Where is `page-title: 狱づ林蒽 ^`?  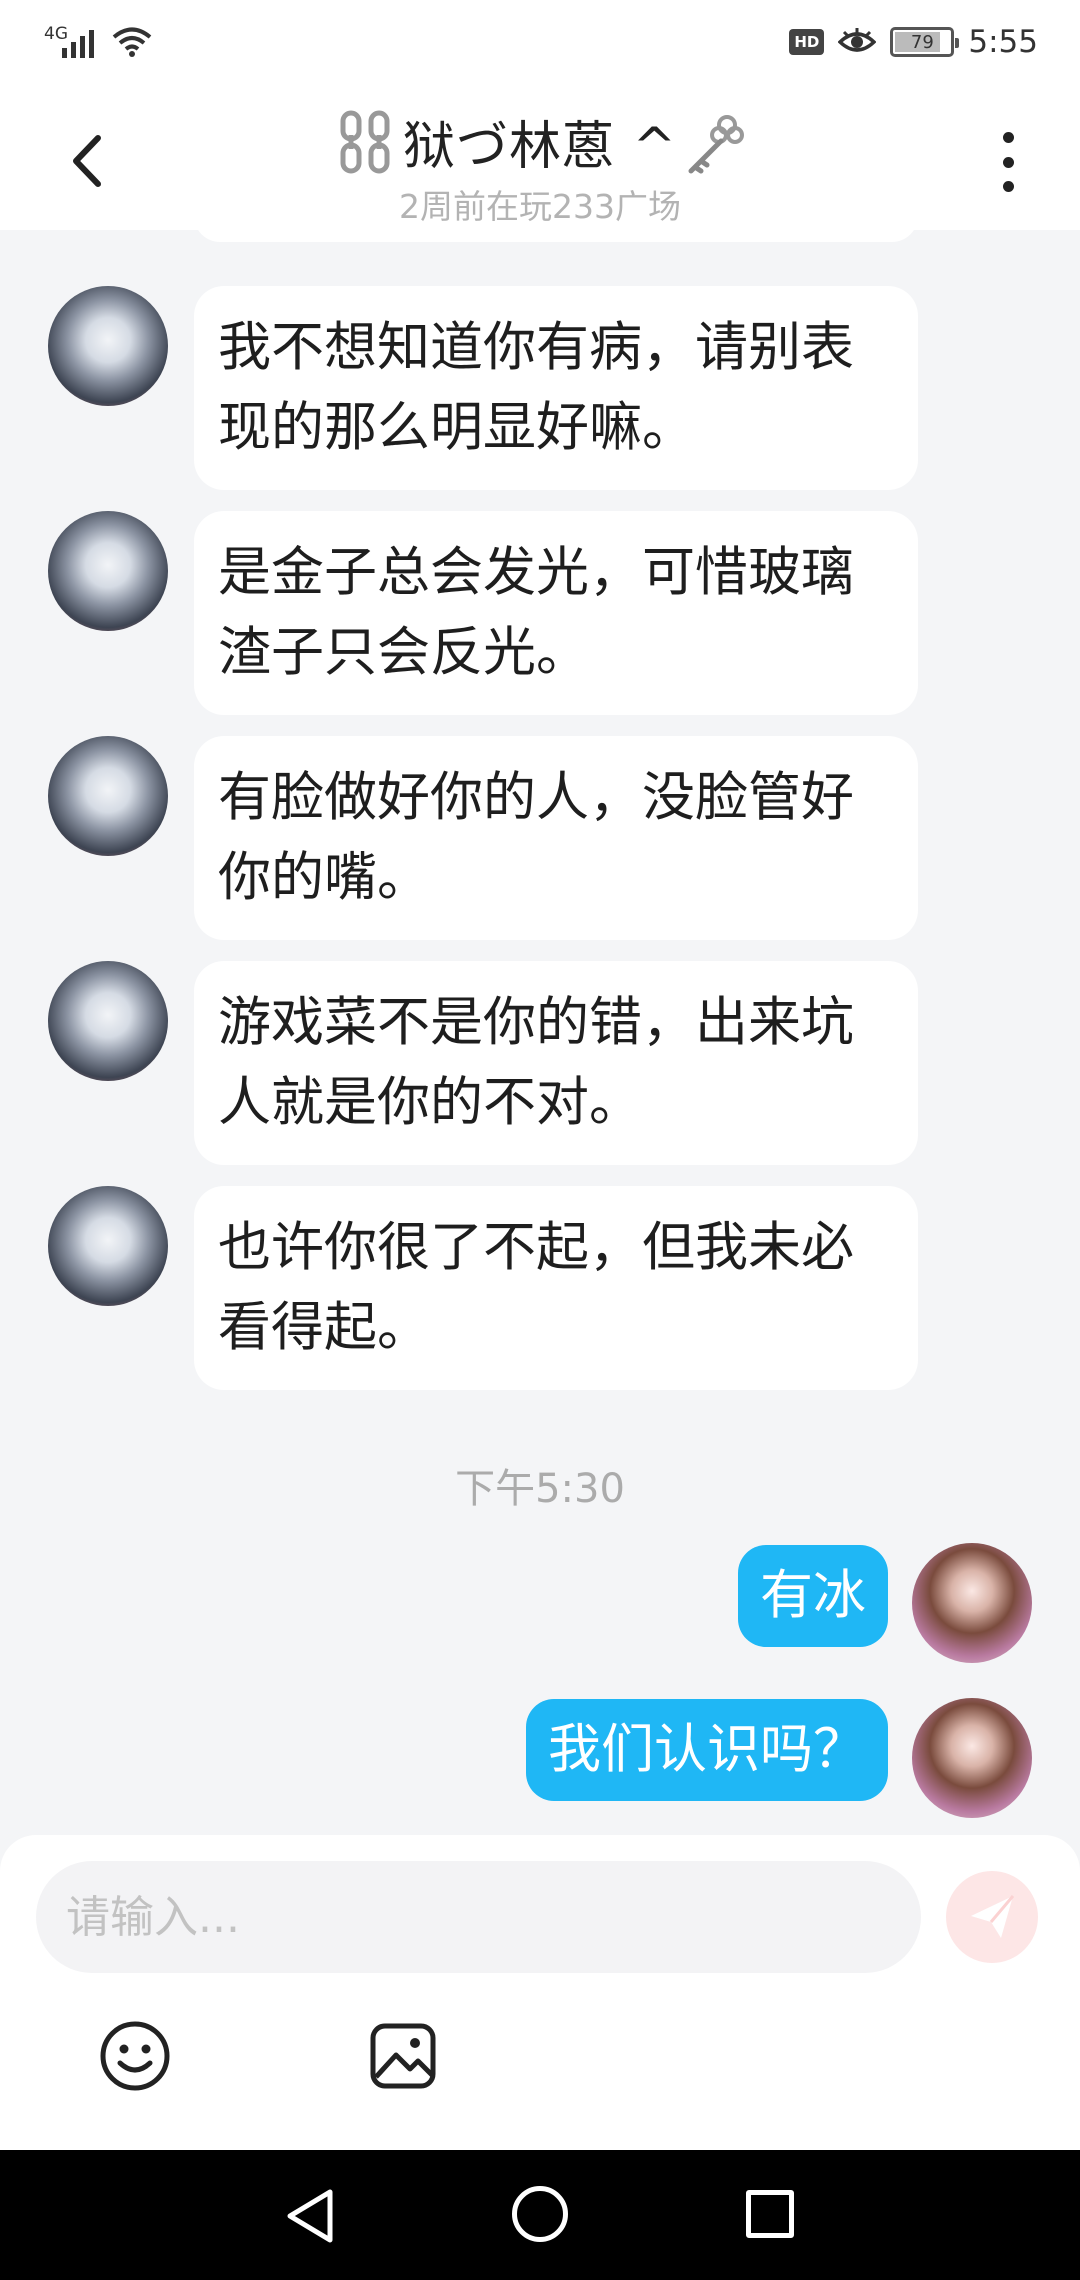
page-title: 狱づ林蒽 ^ is located at coordinates (540, 147).